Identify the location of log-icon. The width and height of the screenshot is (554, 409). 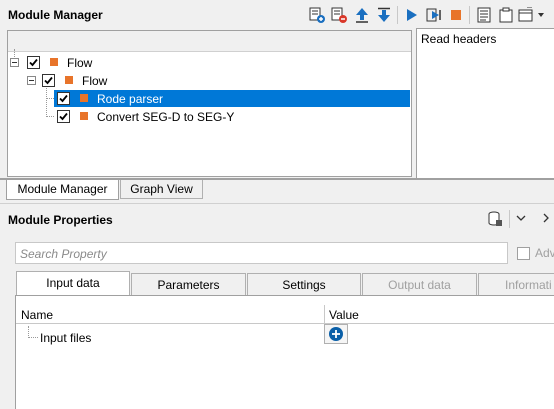
(484, 15).